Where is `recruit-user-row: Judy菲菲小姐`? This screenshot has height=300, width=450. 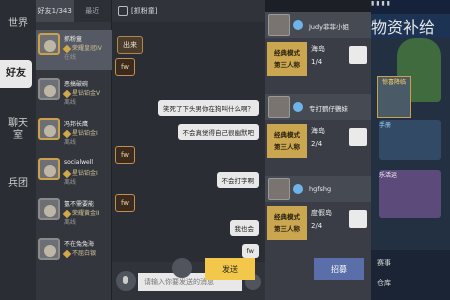 recruit-user-row: Judy菲菲小姐 is located at coordinates (318, 25).